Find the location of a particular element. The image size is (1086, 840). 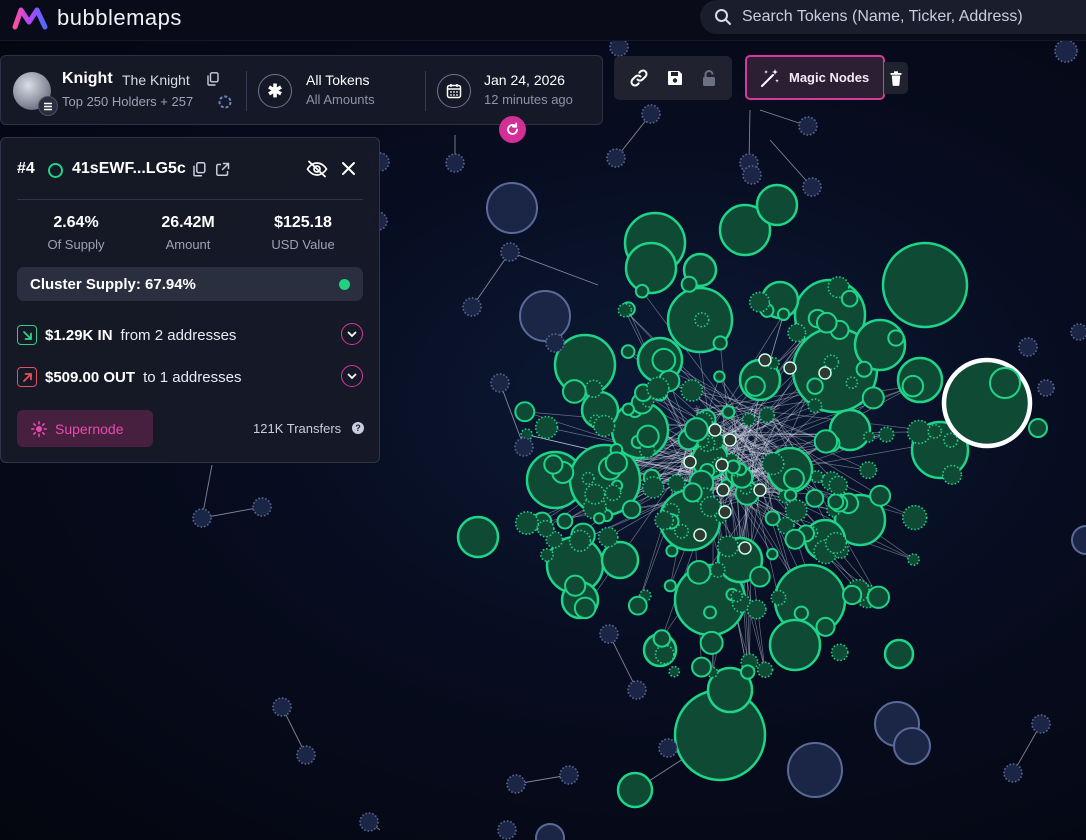

logo: bubblemaps is located at coordinates (97, 18).